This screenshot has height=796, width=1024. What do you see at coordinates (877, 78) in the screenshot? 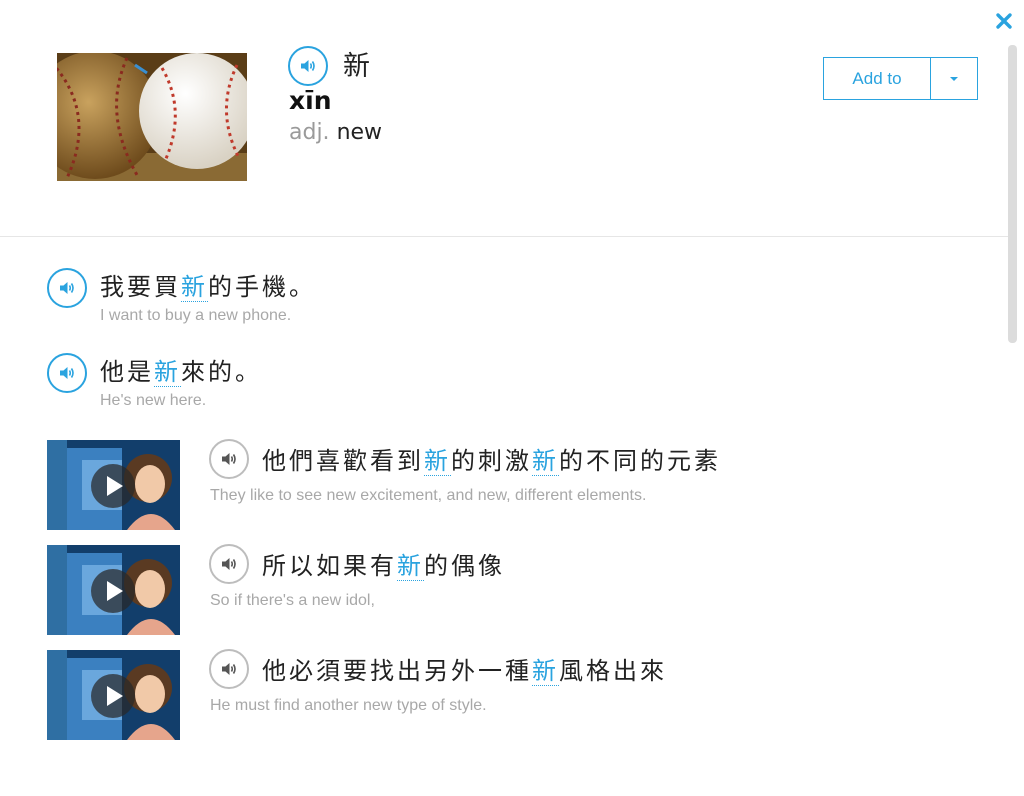
I see `add-to-button: Add to` at bounding box center [877, 78].